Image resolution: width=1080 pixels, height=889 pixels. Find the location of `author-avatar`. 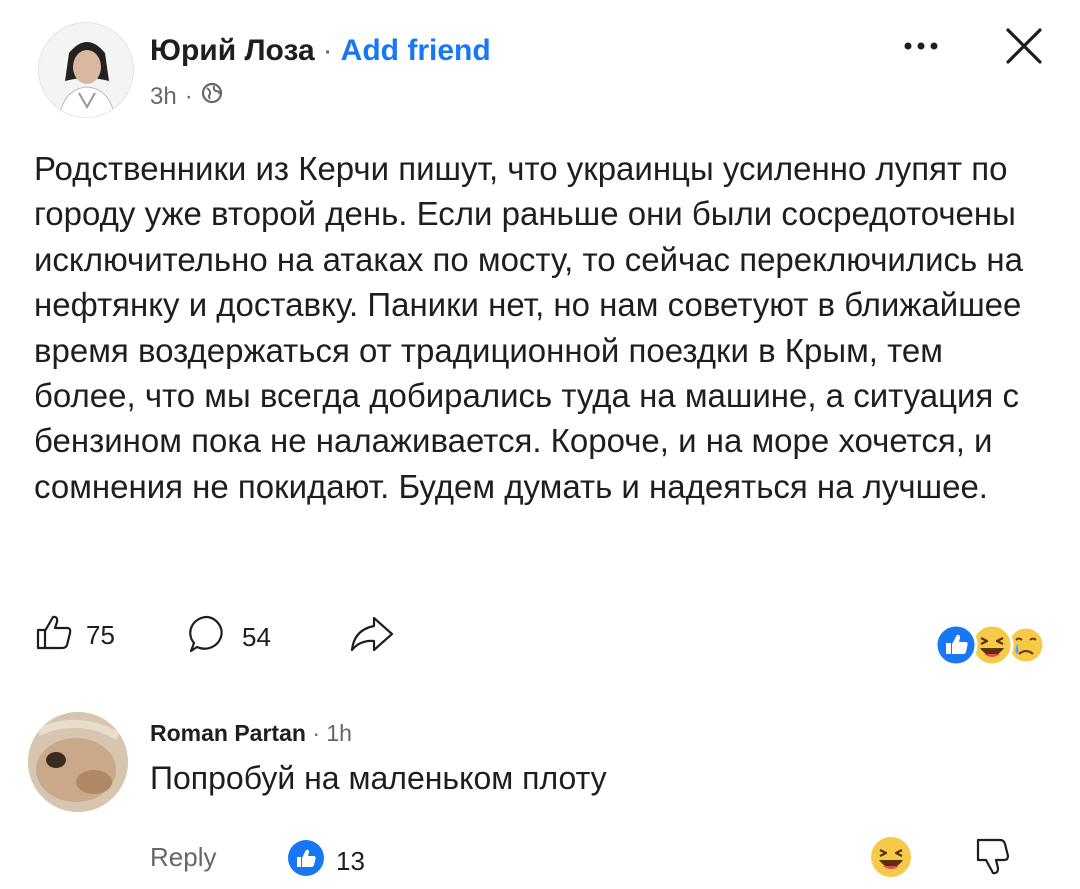

author-avatar is located at coordinates (86, 70).